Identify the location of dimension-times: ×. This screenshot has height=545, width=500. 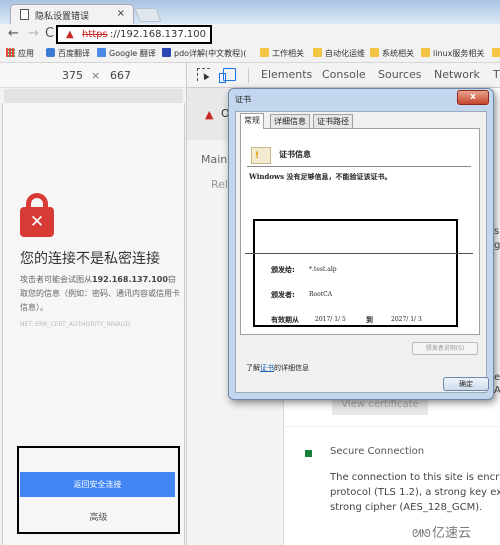
(96, 75).